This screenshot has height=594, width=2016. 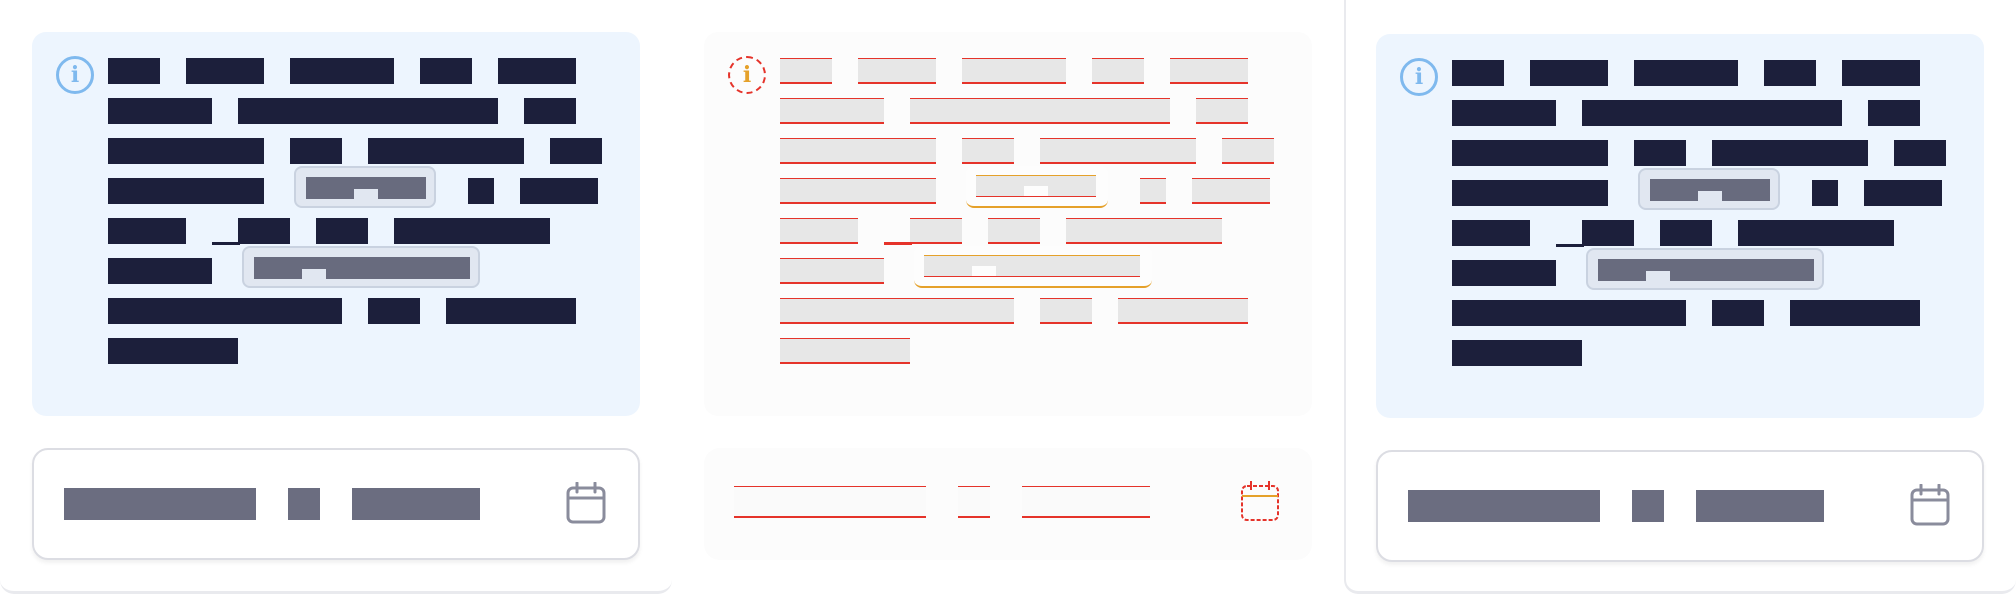 I want to click on date-range-end, so click(x=1760, y=506).